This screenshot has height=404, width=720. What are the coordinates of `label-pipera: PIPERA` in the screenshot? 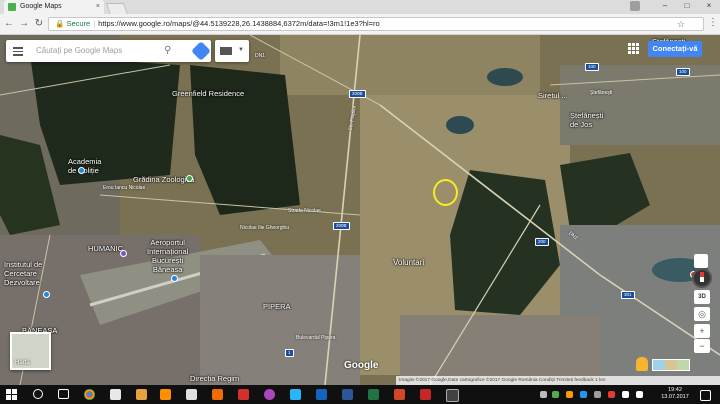 It's located at (277, 306).